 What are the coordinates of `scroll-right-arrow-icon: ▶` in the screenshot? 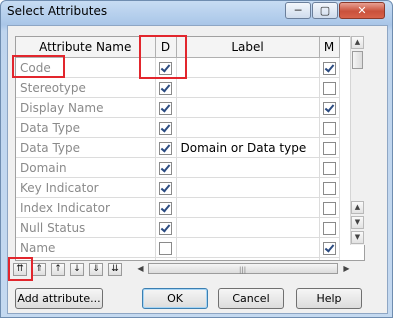 It's located at (346, 268).